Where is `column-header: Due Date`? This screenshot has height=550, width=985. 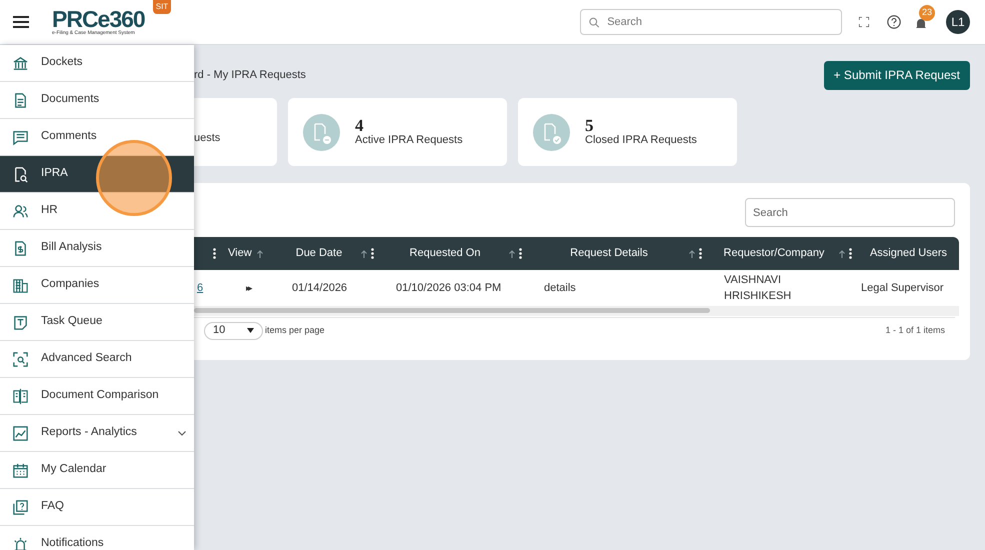 column-header: Due Date is located at coordinates (319, 253).